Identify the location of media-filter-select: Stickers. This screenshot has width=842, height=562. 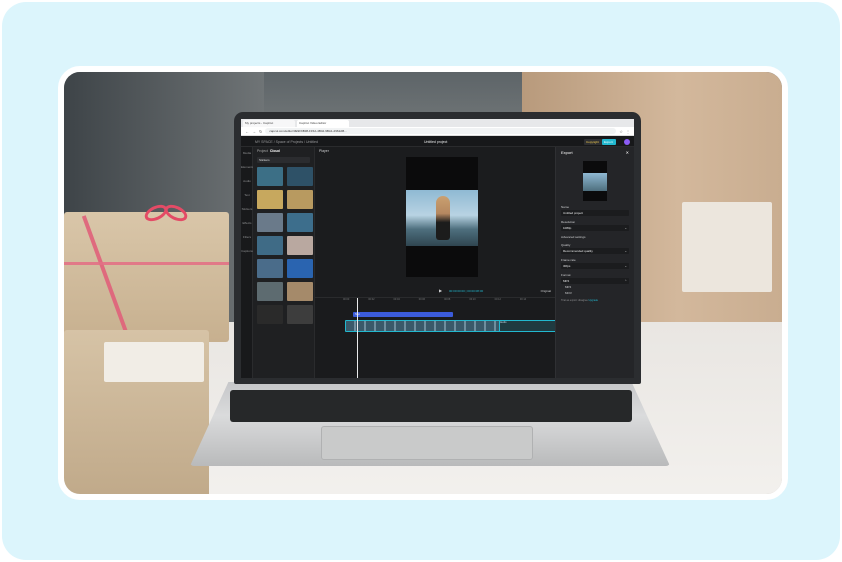
(283, 160).